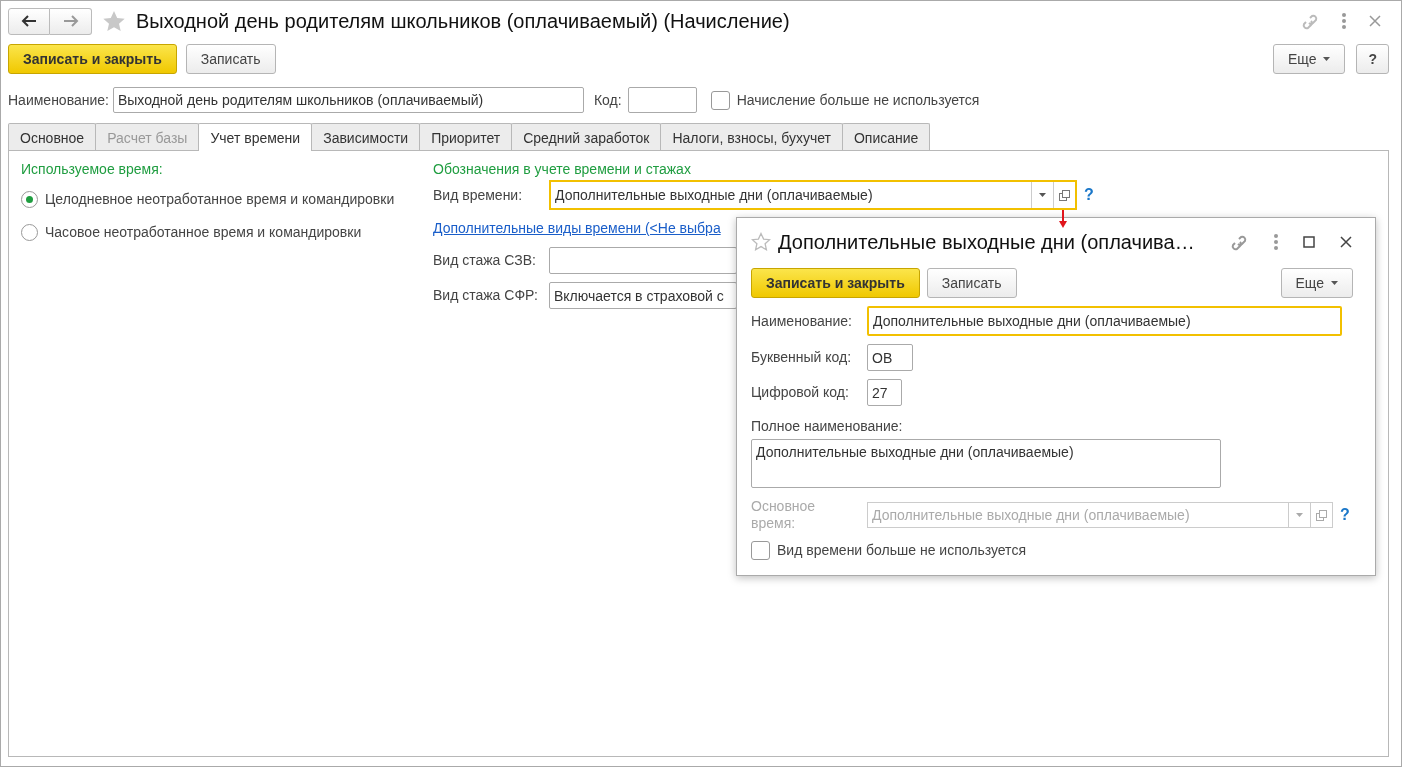 This screenshot has height=767, width=1402. What do you see at coordinates (466, 136) in the screenshot?
I see `tab: Приоритет` at bounding box center [466, 136].